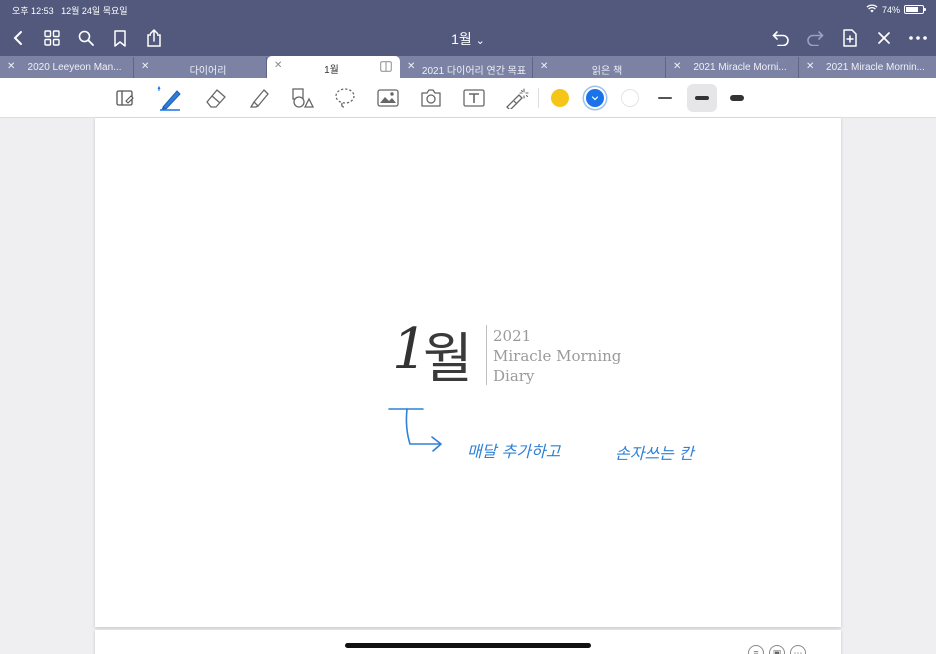 Image resolution: width=936 pixels, height=654 pixels. Describe the element at coordinates (410, 349) in the screenshot. I see `month-number: 1` at that location.